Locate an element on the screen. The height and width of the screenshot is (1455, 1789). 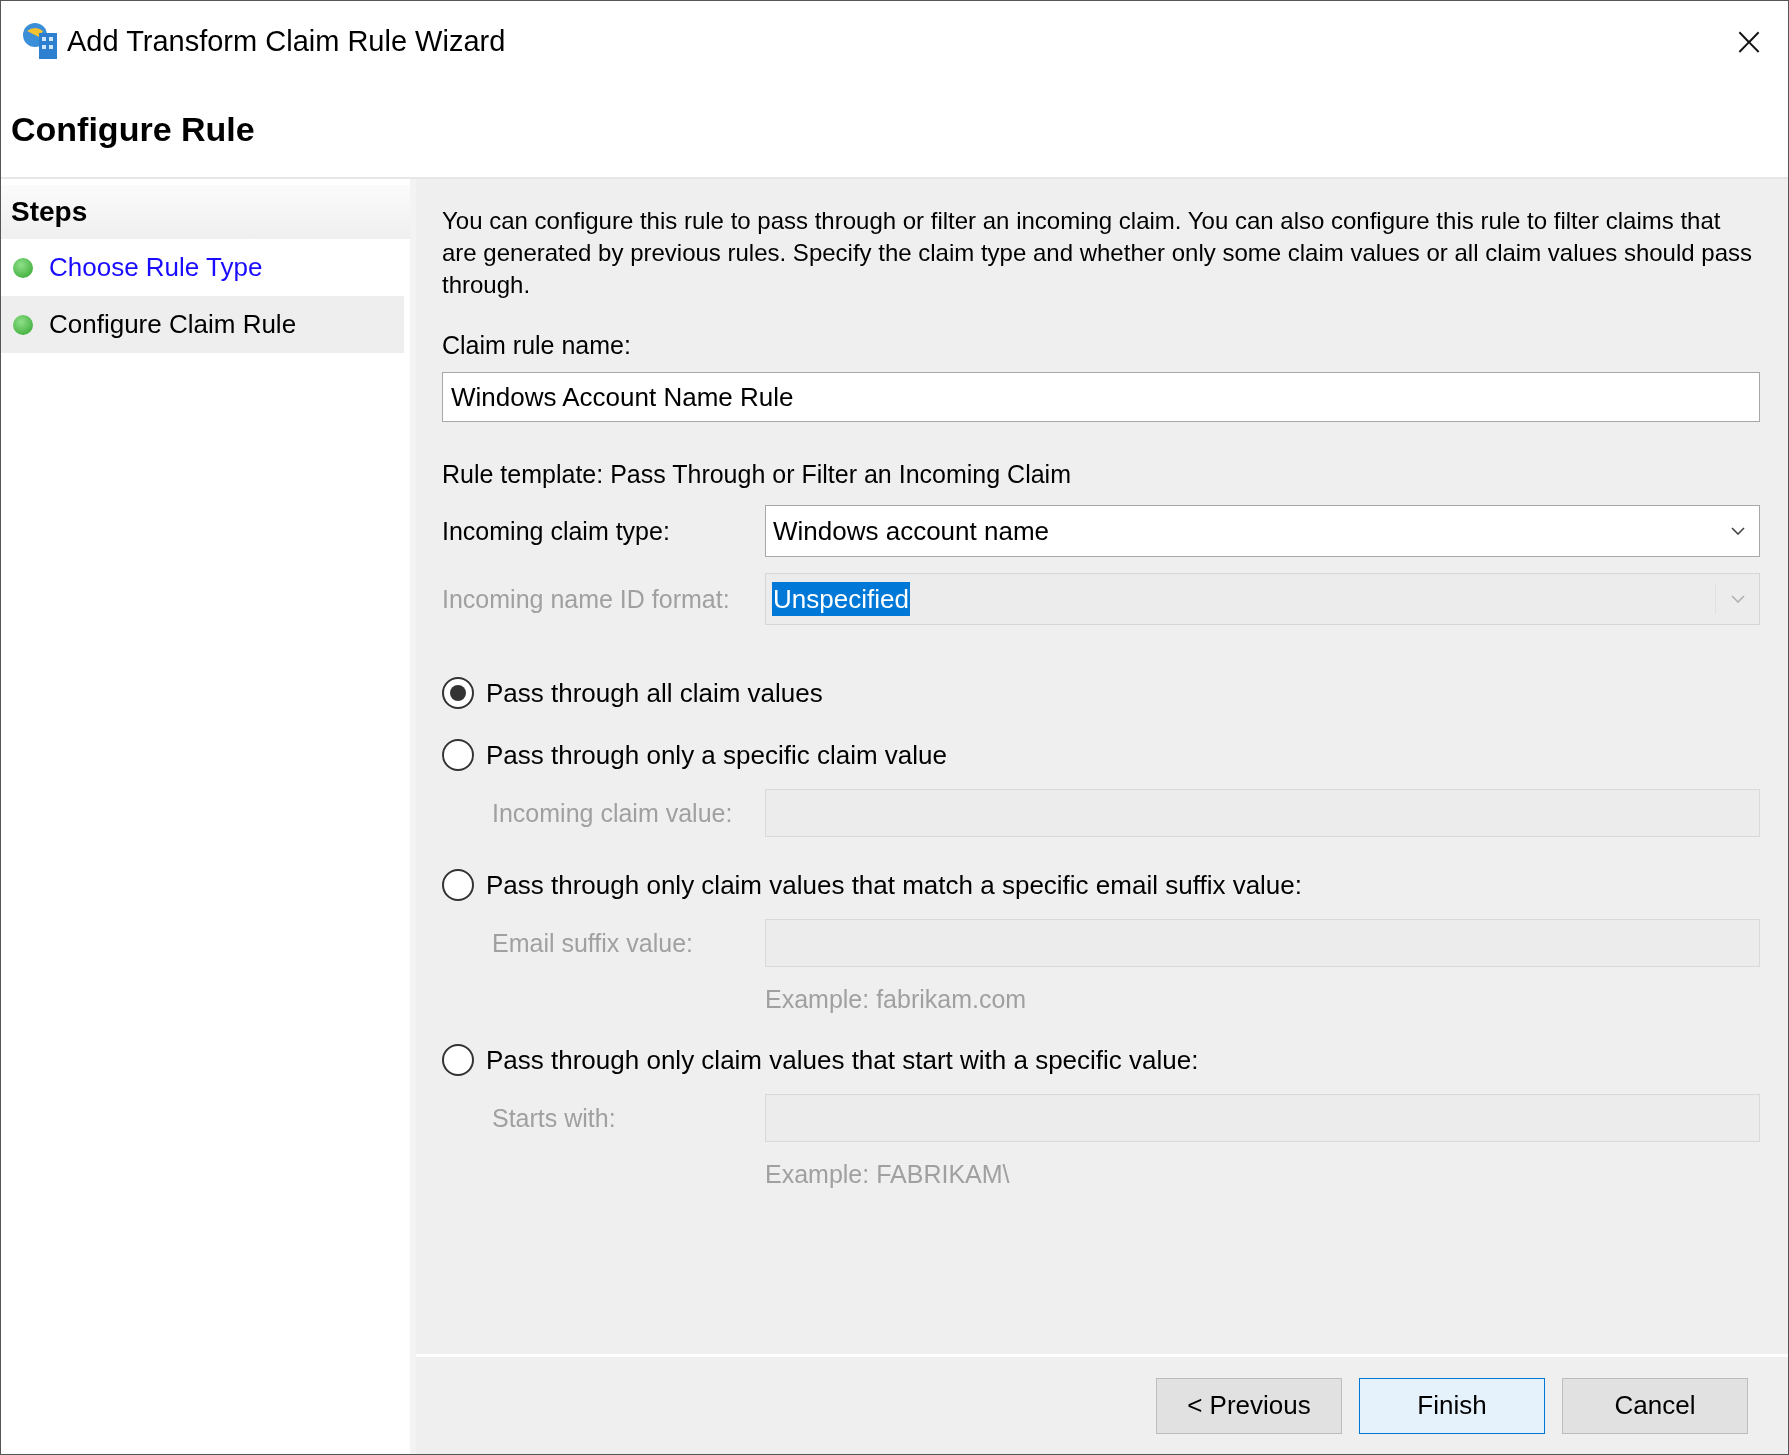
dropdown: Windows account name is located at coordinates (1262, 531).